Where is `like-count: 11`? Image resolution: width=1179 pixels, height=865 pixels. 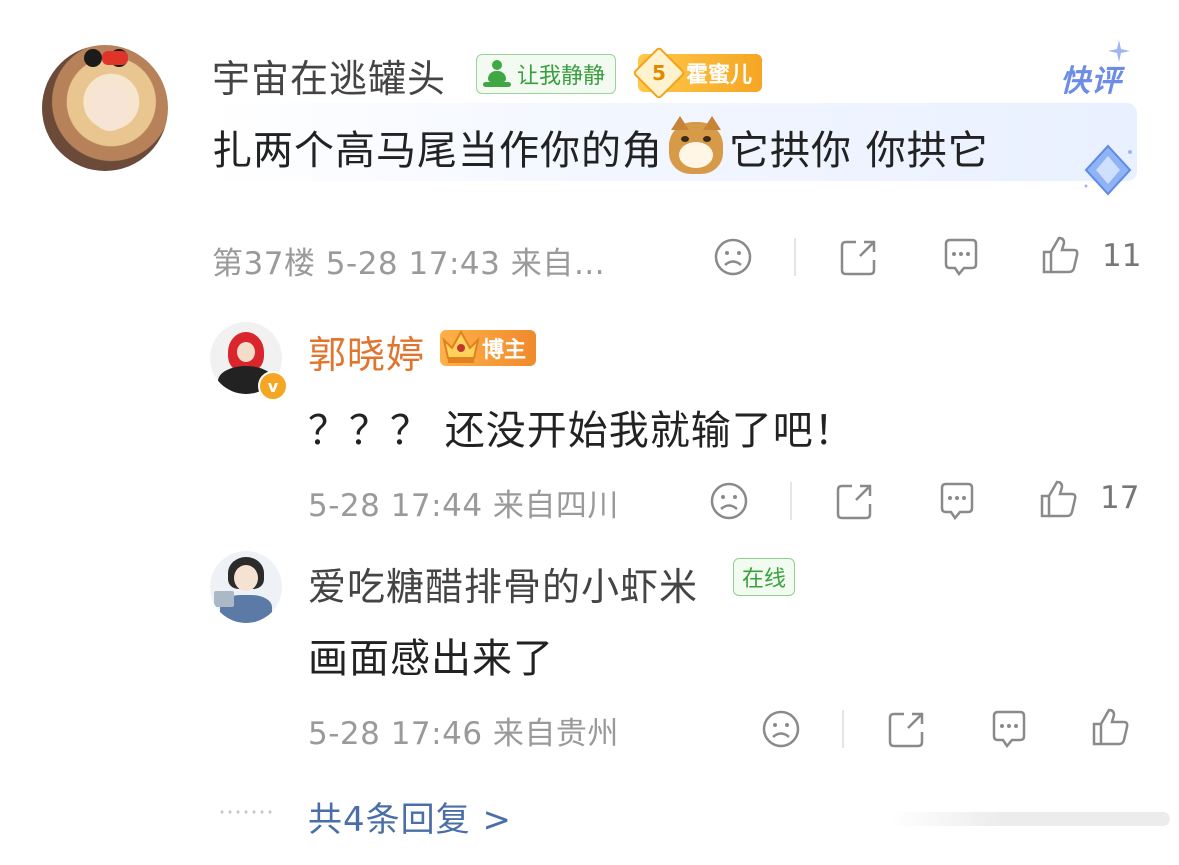 like-count: 11 is located at coordinates (1122, 256).